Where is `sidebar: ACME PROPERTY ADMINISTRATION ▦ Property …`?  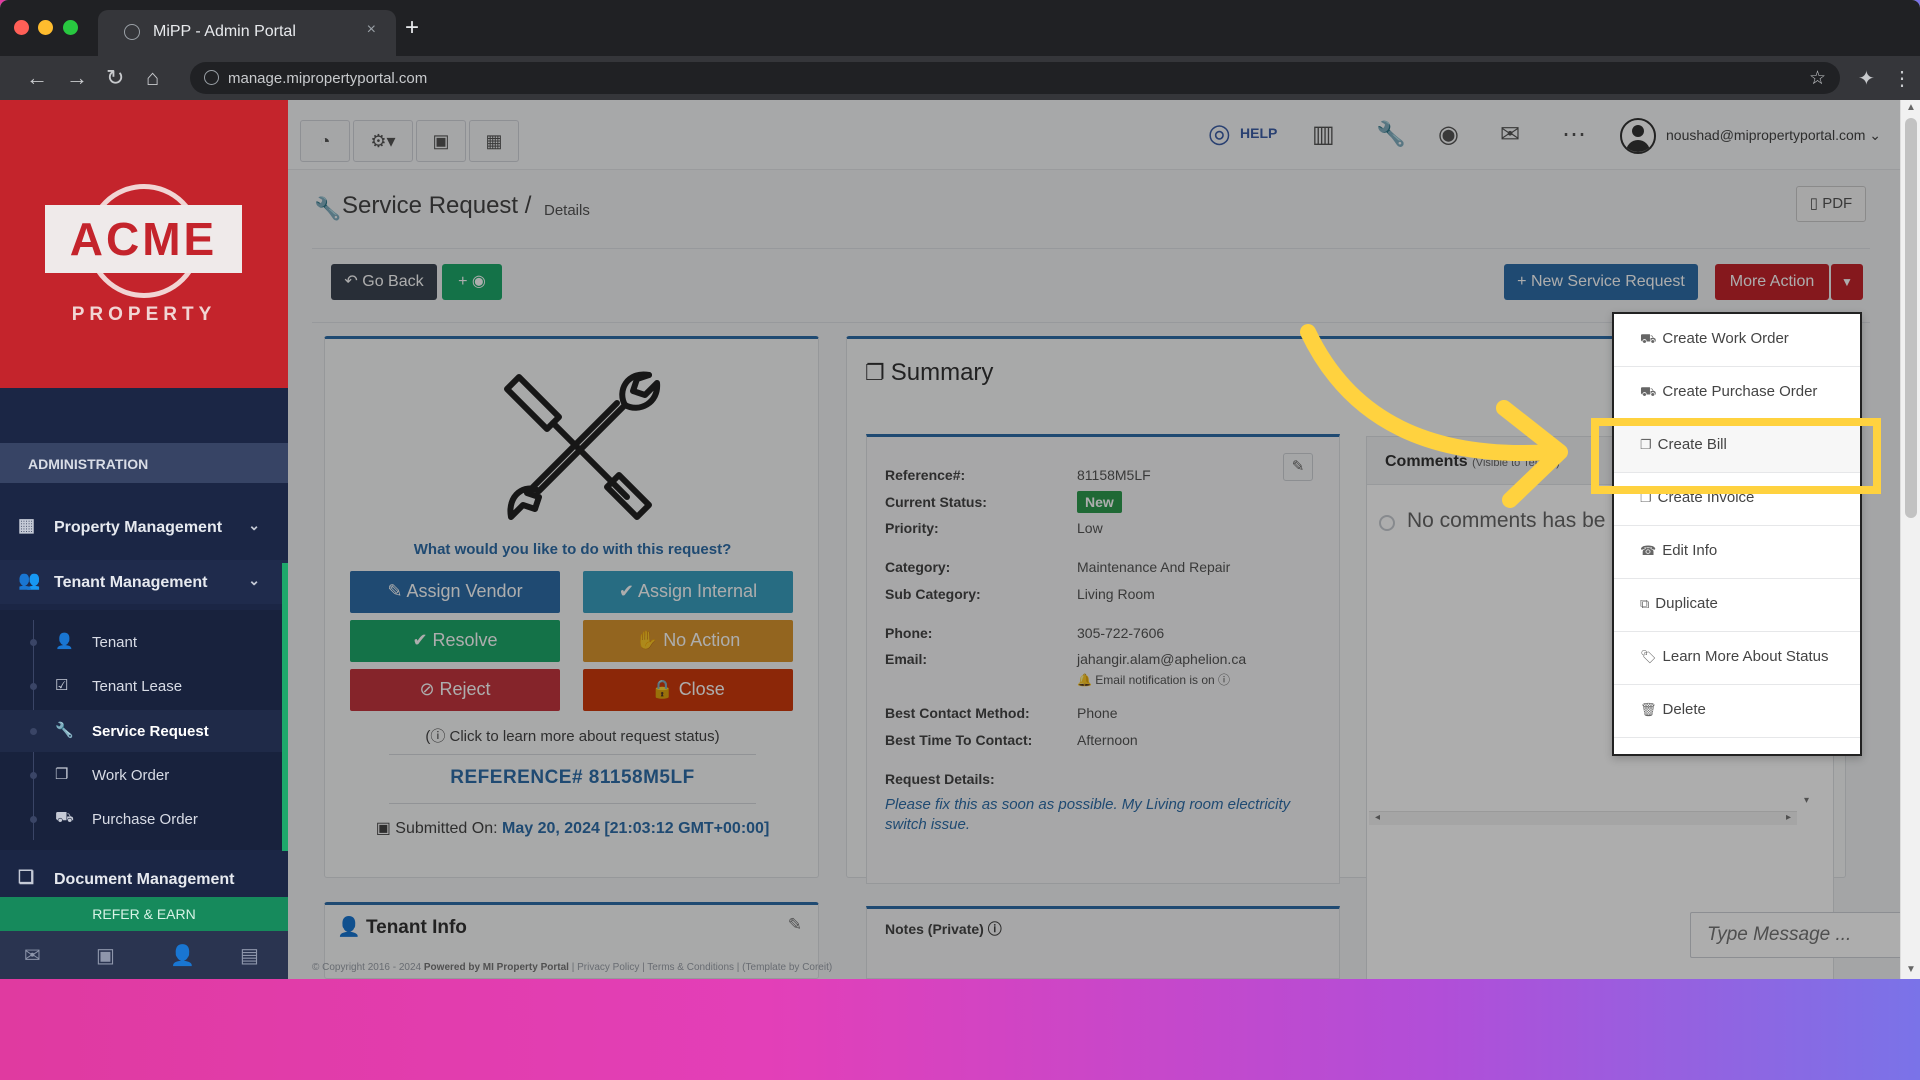 sidebar: ACME PROPERTY ADMINISTRATION ▦ Property … is located at coordinates (144, 539).